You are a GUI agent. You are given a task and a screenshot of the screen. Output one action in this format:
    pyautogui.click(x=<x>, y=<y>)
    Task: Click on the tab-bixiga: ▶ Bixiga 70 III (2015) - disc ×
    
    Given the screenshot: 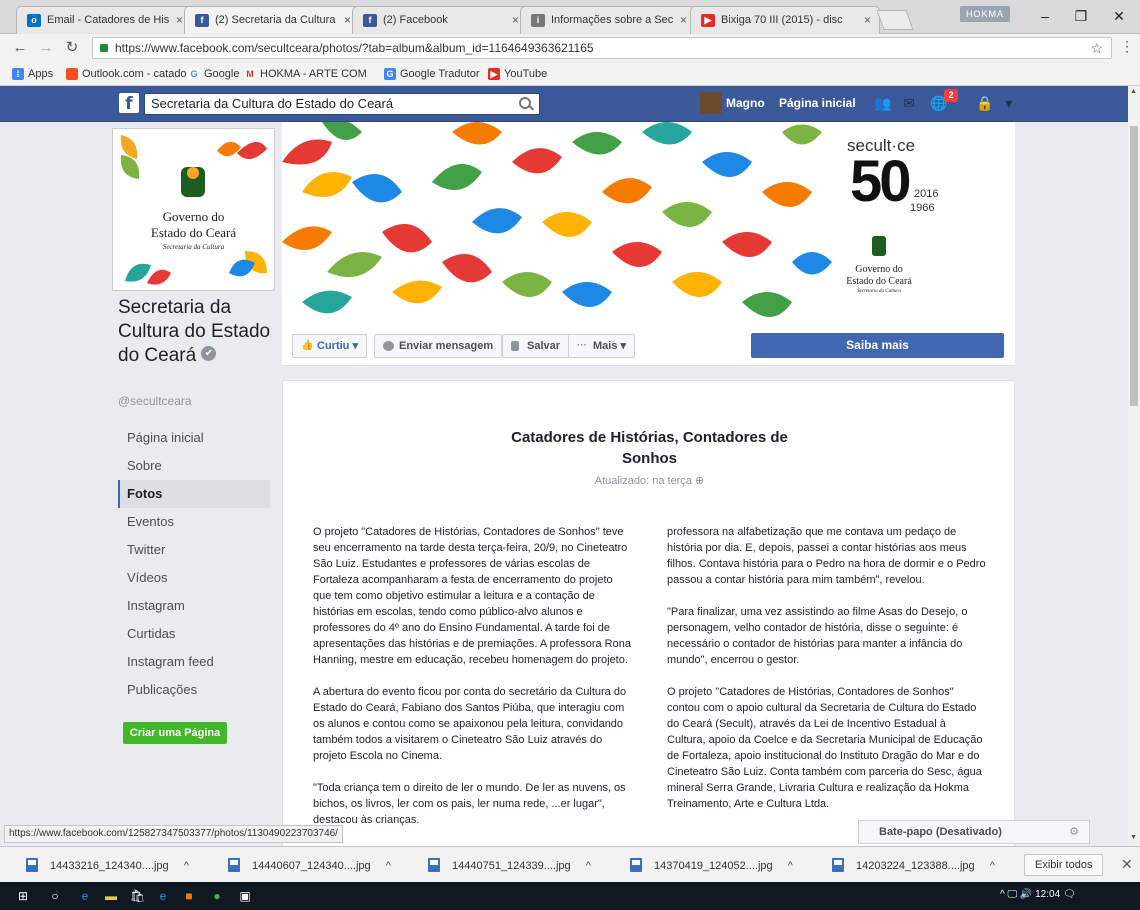 What is the action you would take?
    pyautogui.click(x=785, y=20)
    